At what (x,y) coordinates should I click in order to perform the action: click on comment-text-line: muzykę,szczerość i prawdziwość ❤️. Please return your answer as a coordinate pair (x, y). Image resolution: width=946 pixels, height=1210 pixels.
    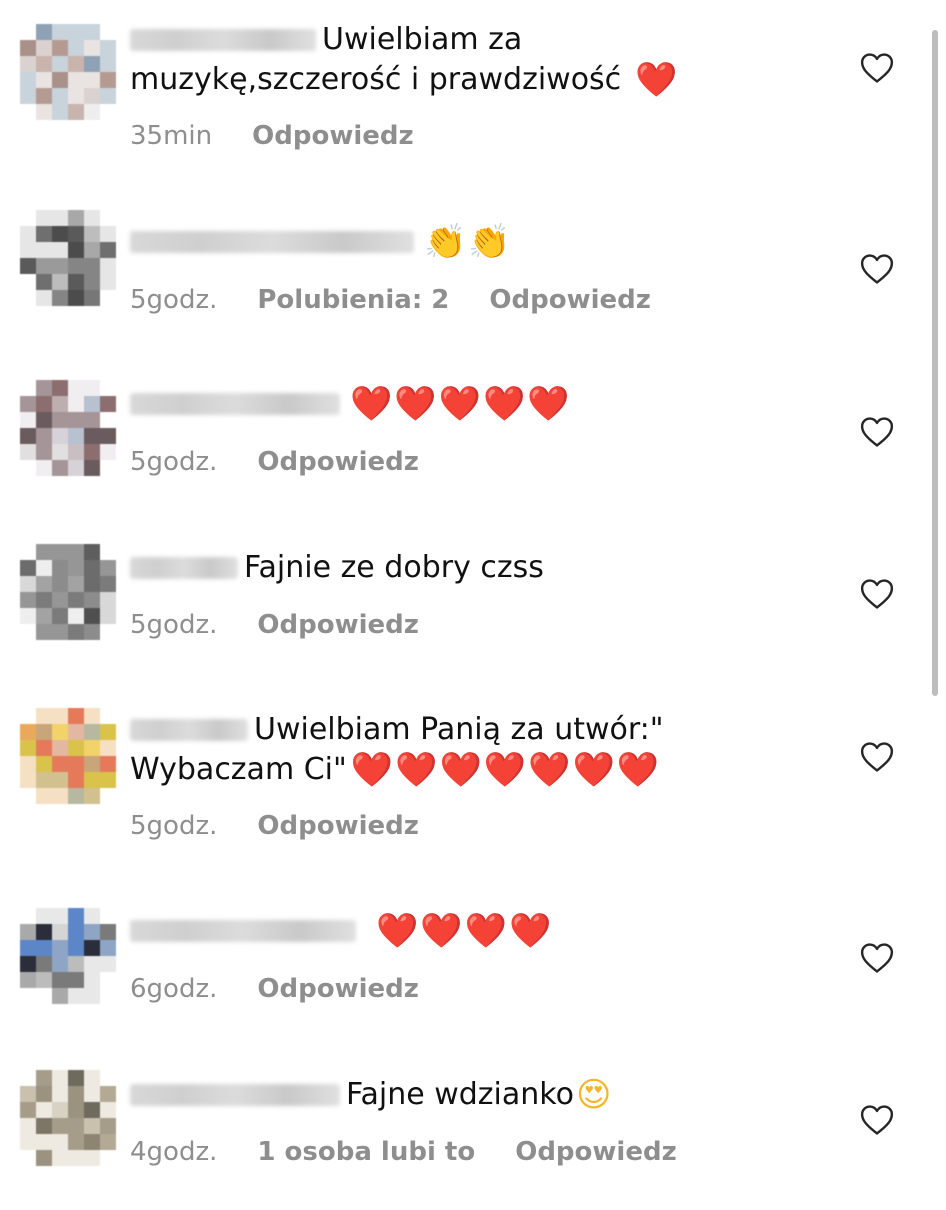
    Looking at the image, I should click on (480, 80).